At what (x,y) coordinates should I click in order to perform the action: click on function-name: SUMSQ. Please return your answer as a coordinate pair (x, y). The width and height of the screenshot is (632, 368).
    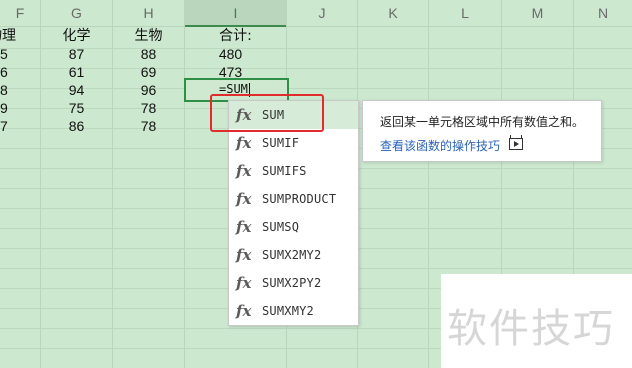
    Looking at the image, I should click on (281, 227).